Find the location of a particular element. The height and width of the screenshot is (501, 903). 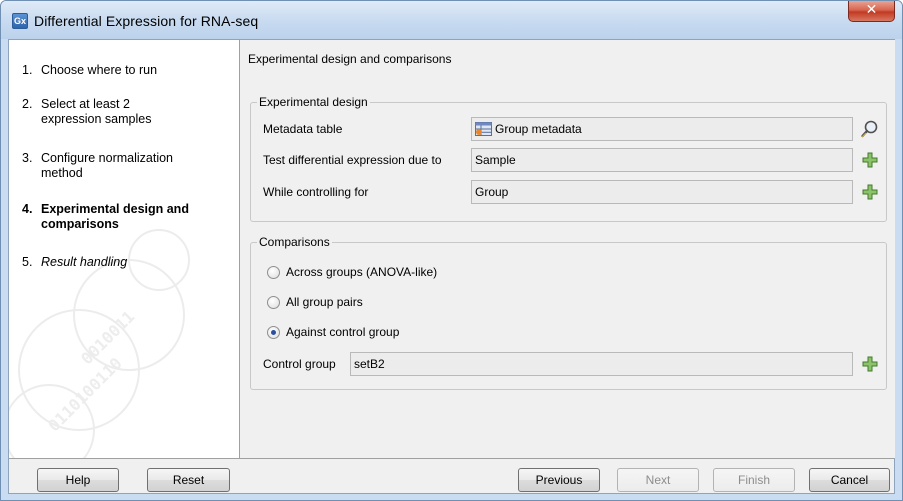

close-icon: ✕ is located at coordinates (871, 10).